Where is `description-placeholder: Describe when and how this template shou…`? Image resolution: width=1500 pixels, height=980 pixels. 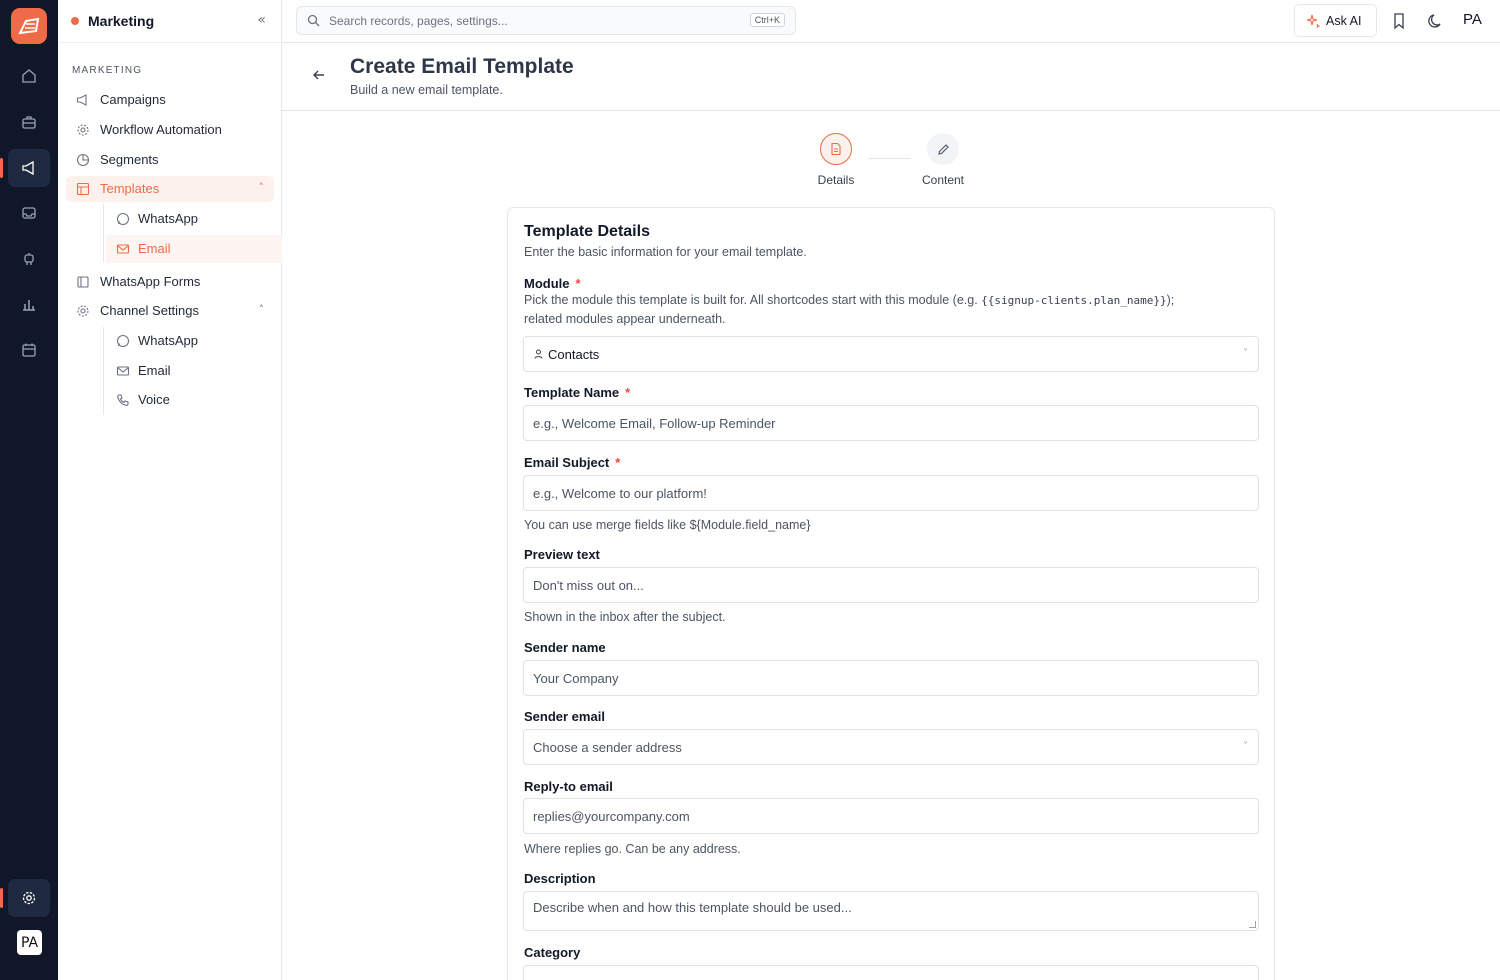 description-placeholder: Describe when and how this template shou… is located at coordinates (692, 907).